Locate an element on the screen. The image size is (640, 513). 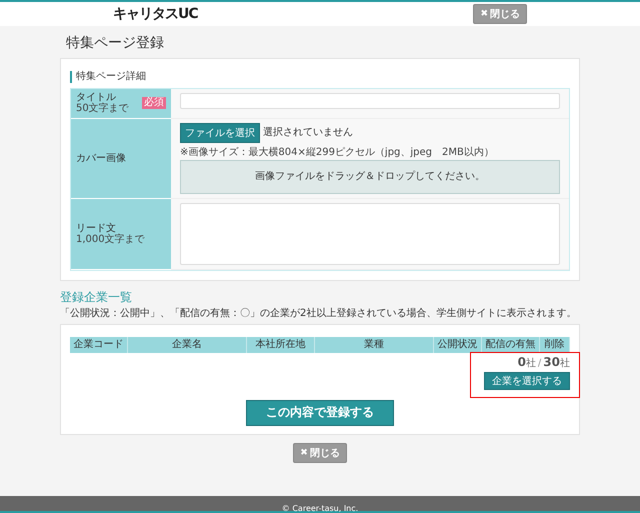
copyright: © Career-tasu, Inc. is located at coordinates (320, 508).